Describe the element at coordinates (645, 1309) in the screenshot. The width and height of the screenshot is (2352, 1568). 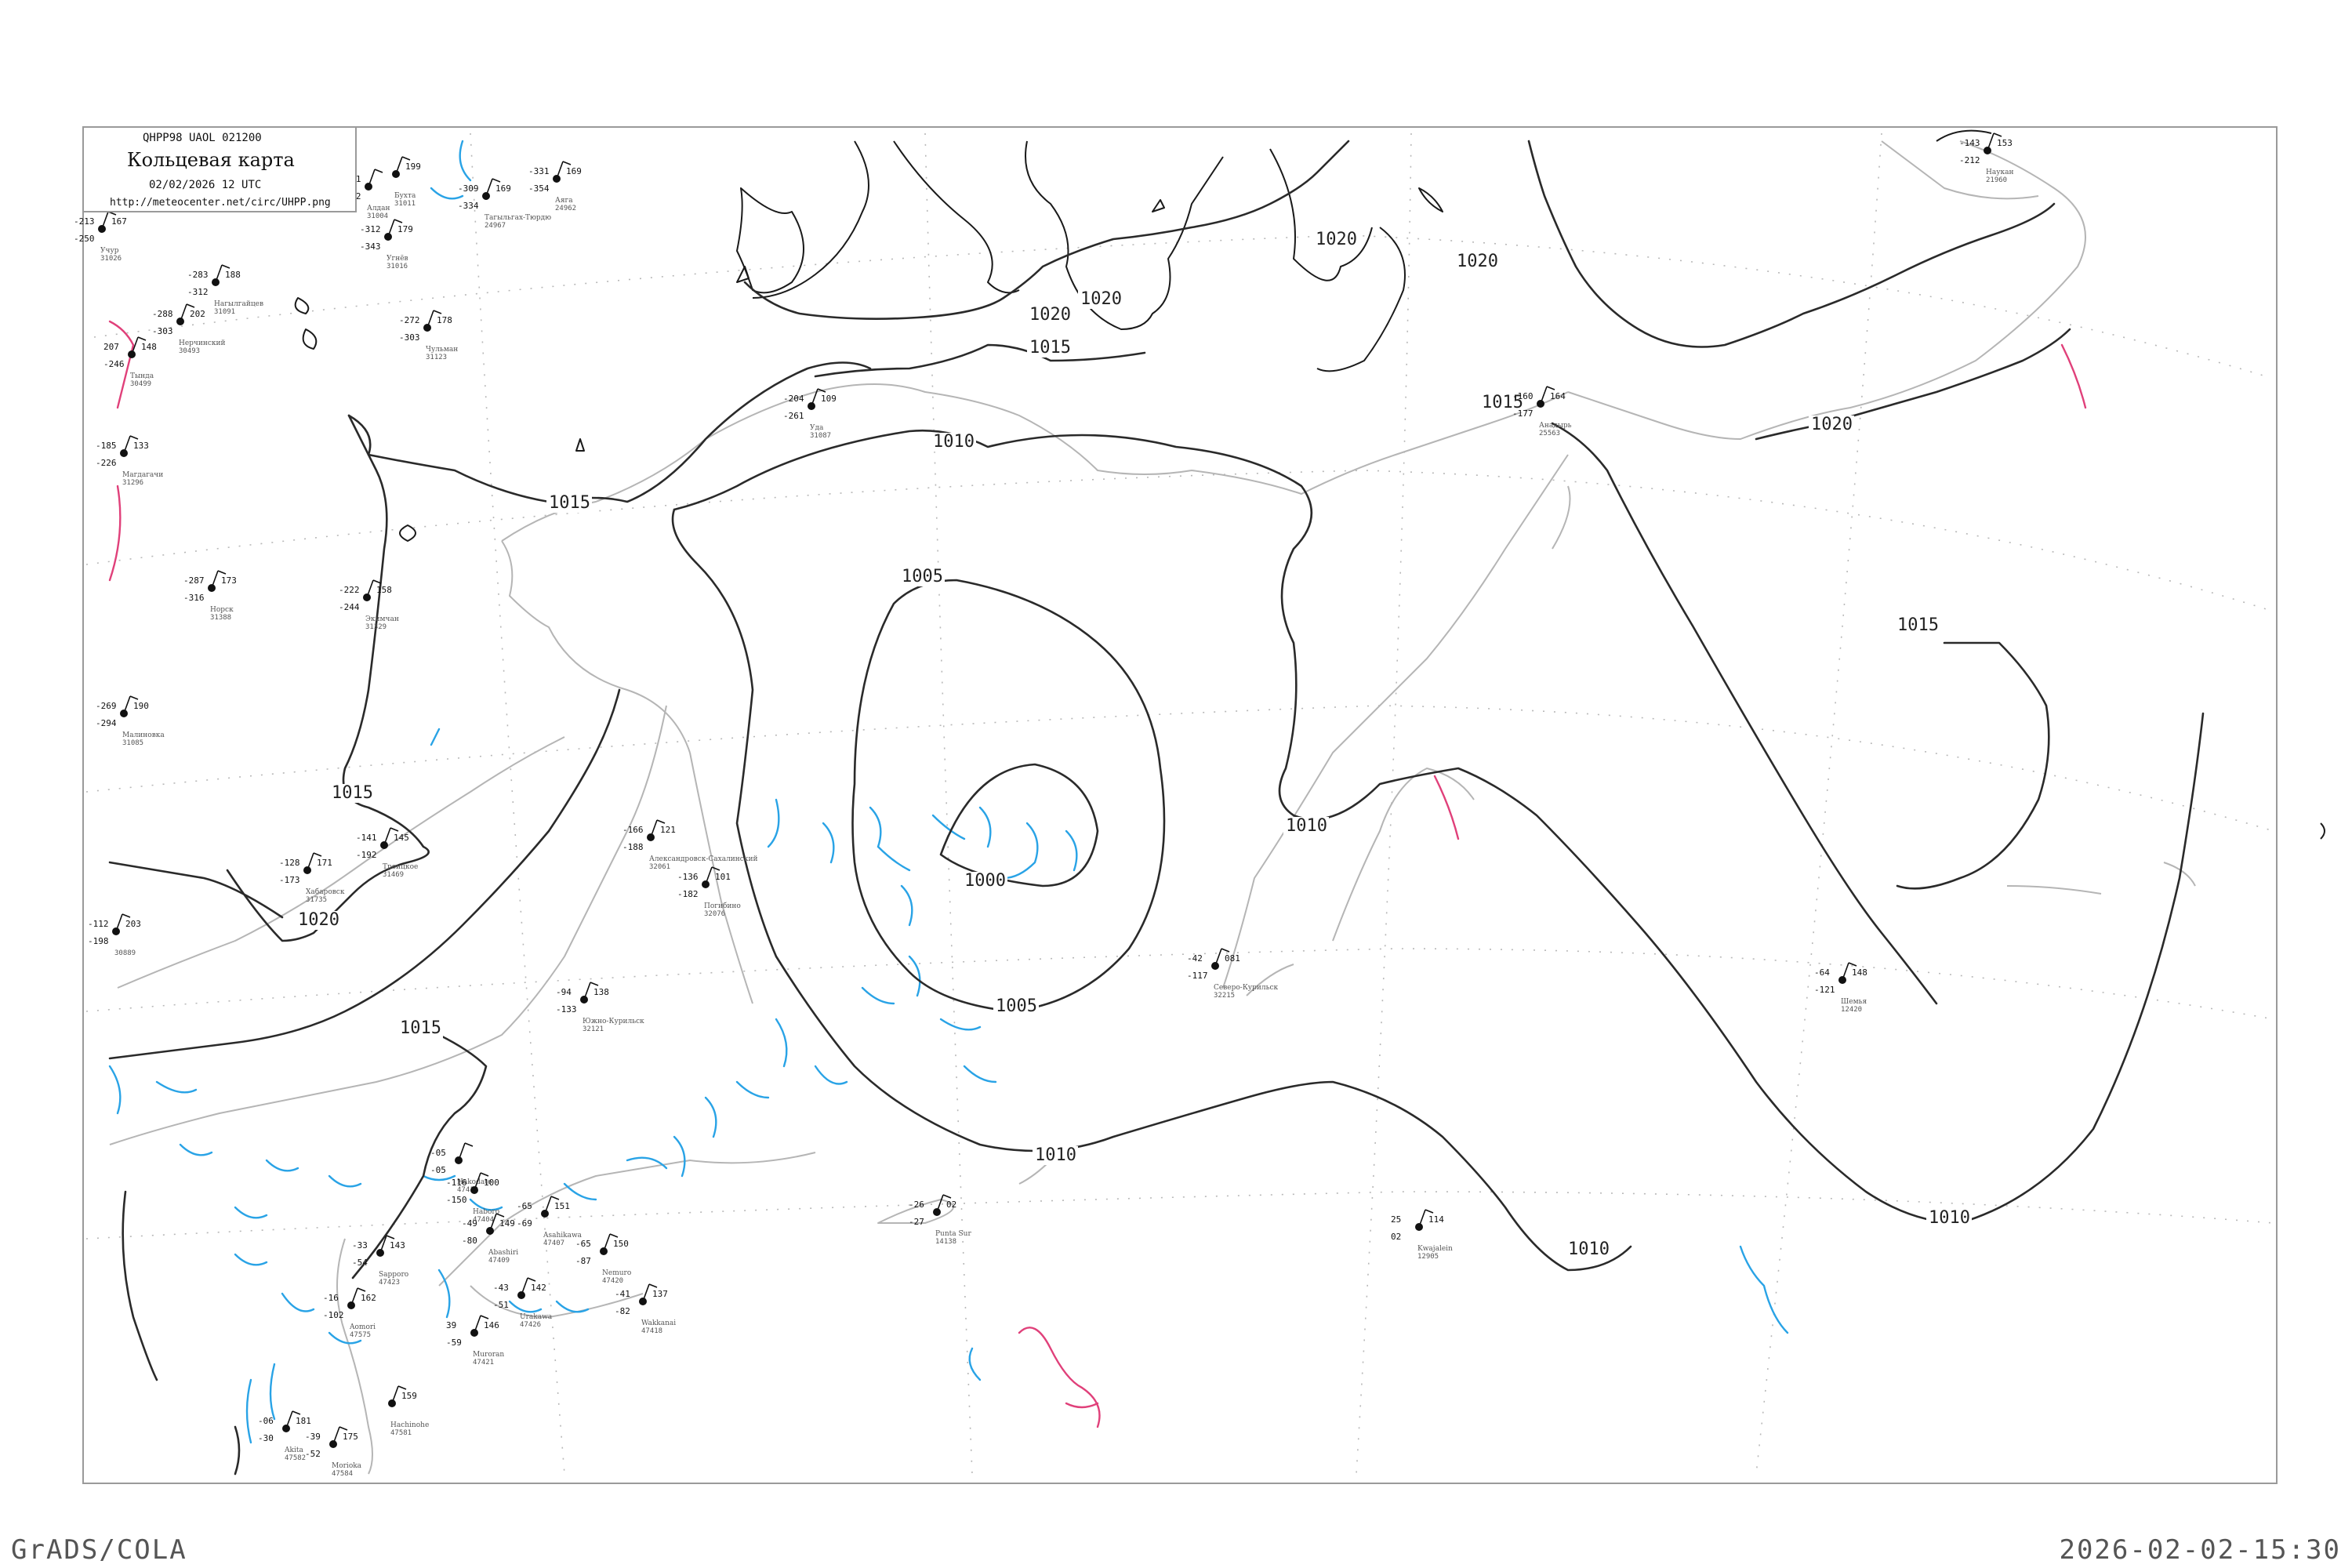
I see `station-plot: -41 137 -82 Wakkanai47418` at that location.